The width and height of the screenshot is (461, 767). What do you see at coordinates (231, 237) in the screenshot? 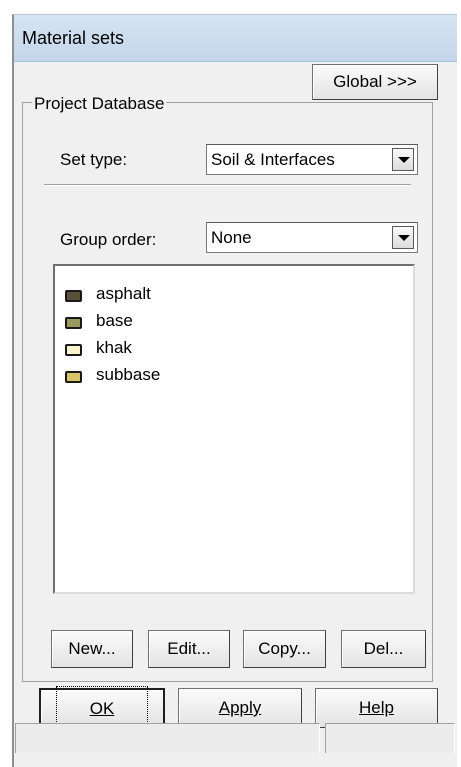
I see `group-order-value: None` at bounding box center [231, 237].